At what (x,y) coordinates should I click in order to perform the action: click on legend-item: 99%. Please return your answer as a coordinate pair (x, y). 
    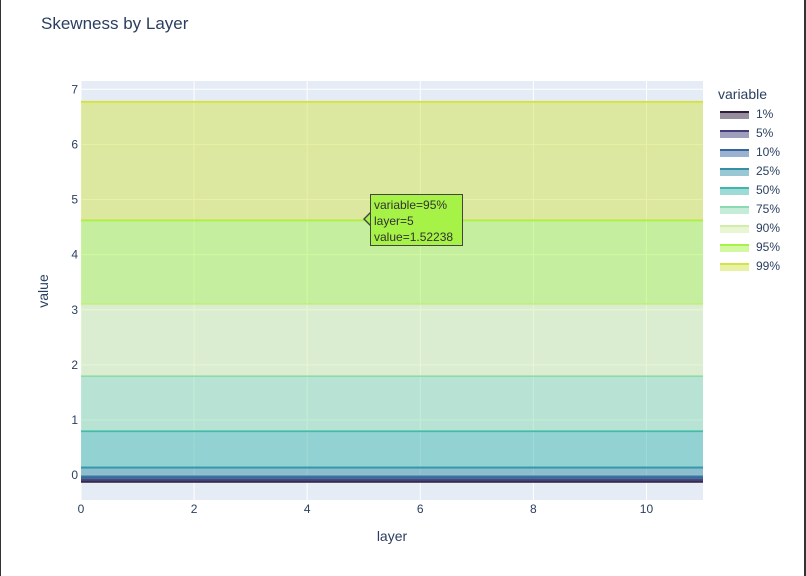
    Looking at the image, I should click on (749, 267).